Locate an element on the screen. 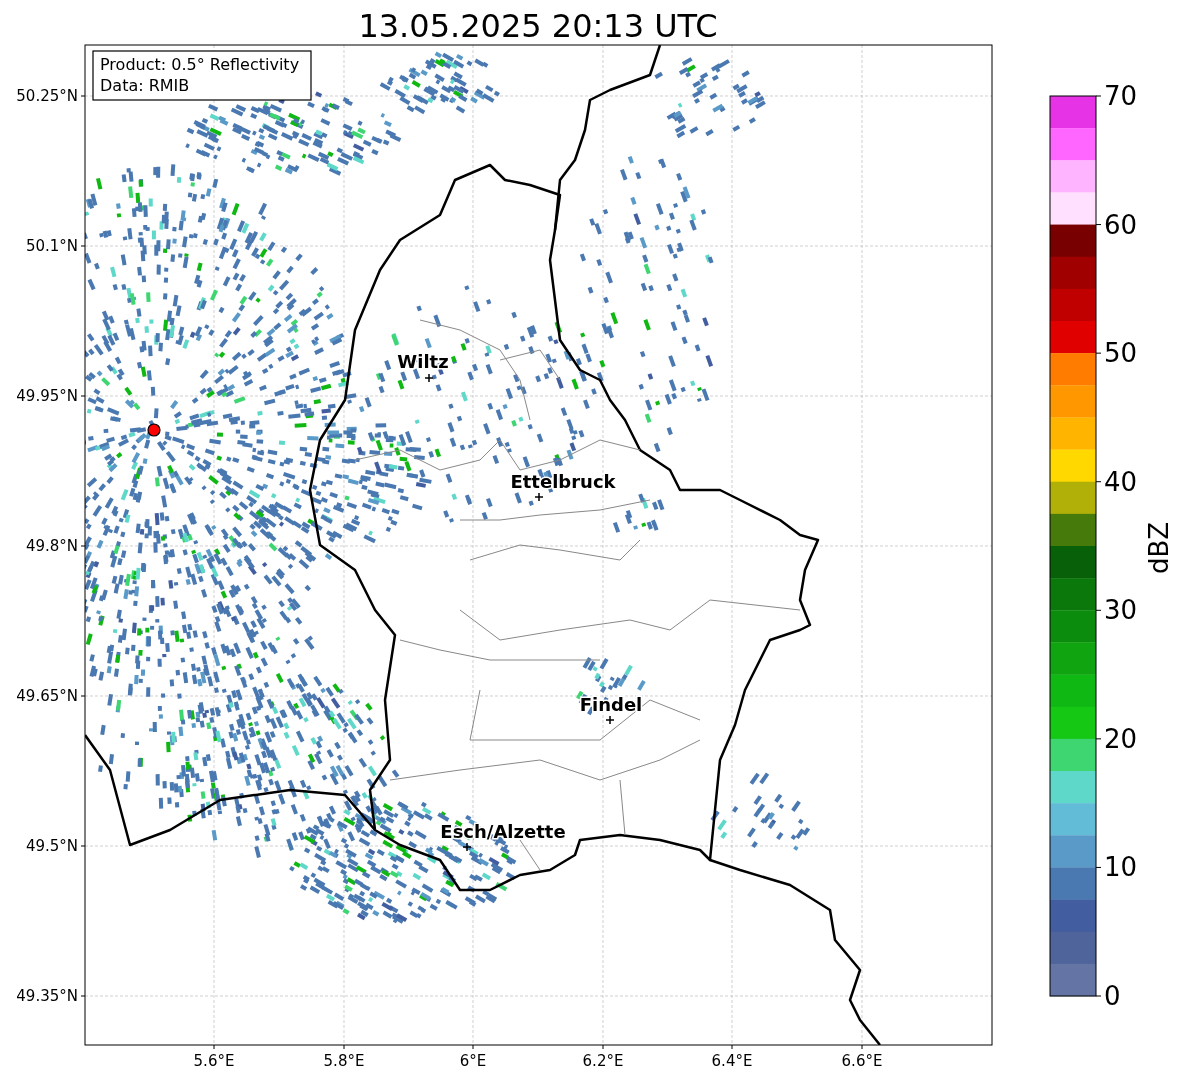 The image size is (1184, 1081). colorbar-tick-label: 30 is located at coordinates (1121, 610).